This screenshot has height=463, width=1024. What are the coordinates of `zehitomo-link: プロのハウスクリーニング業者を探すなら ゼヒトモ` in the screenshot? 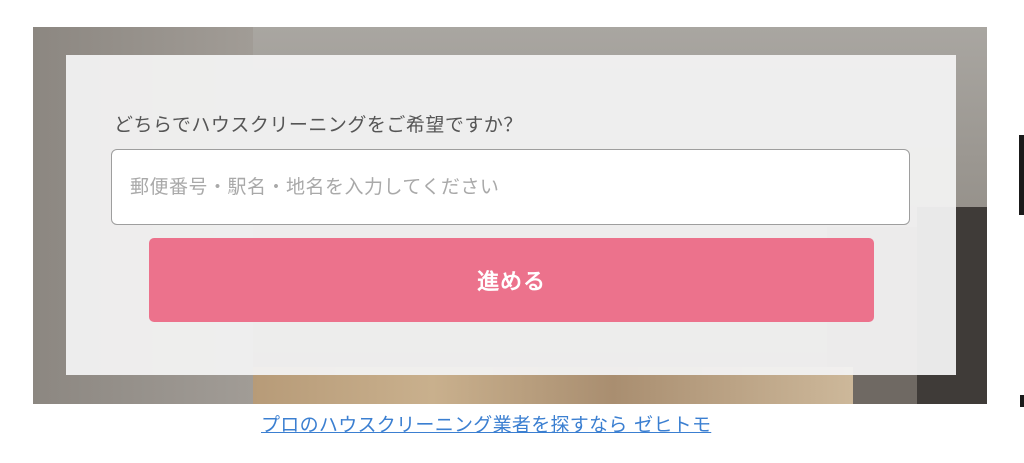 It's located at (486, 423).